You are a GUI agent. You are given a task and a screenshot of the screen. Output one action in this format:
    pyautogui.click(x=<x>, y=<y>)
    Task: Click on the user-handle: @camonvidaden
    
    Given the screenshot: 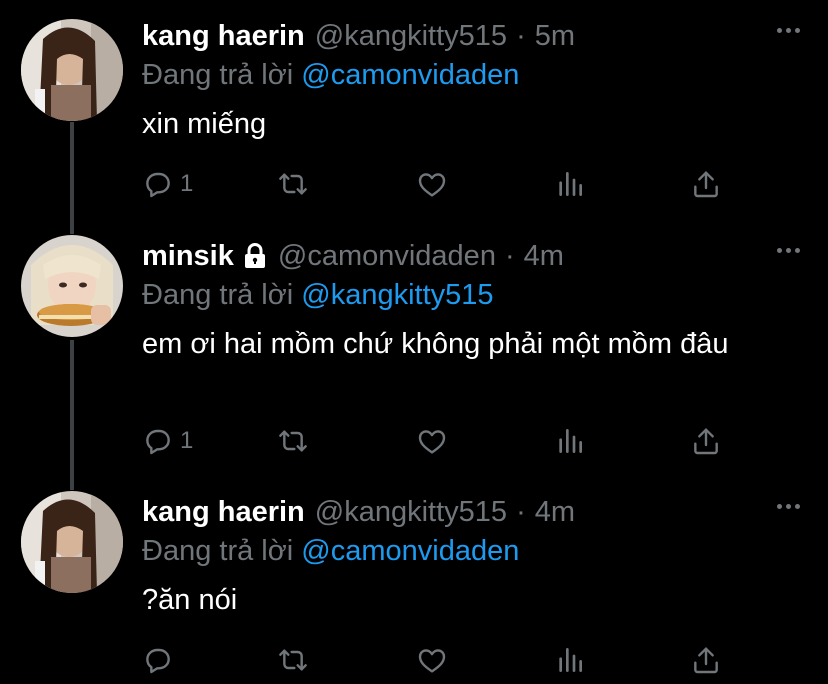 What is the action you would take?
    pyautogui.click(x=387, y=256)
    